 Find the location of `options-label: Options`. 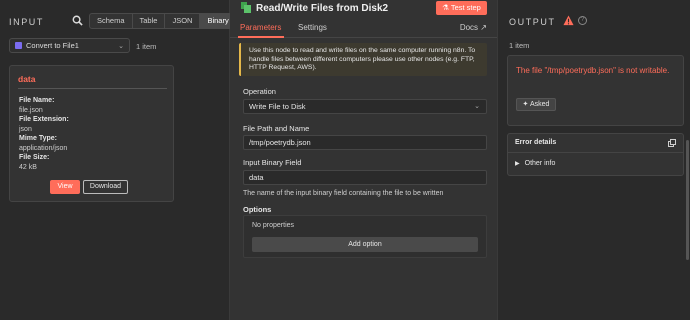

options-label: Options is located at coordinates (257, 209).